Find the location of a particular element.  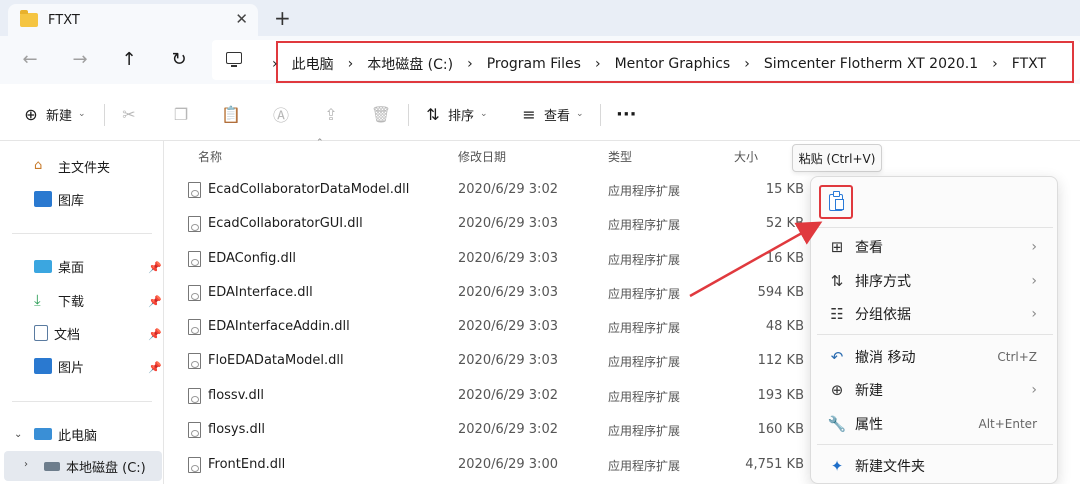

menu-item-new: ⊕ 新建 › is located at coordinates (935, 390).